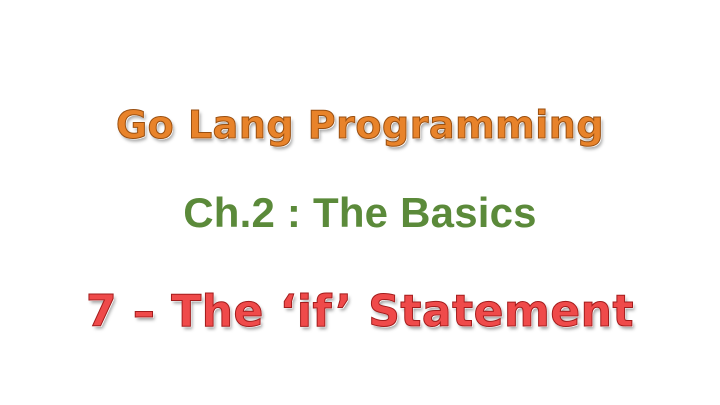 The height and width of the screenshot is (405, 720). I want to click on course-title: Go Lang Programming, so click(360, 125).